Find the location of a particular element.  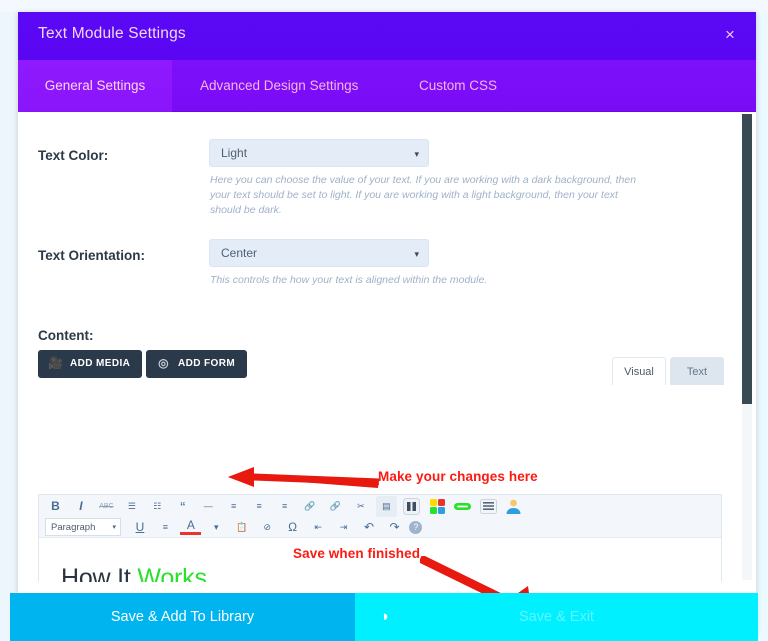

add-media-button: 🎥 ADD MEDIA is located at coordinates (90, 364).